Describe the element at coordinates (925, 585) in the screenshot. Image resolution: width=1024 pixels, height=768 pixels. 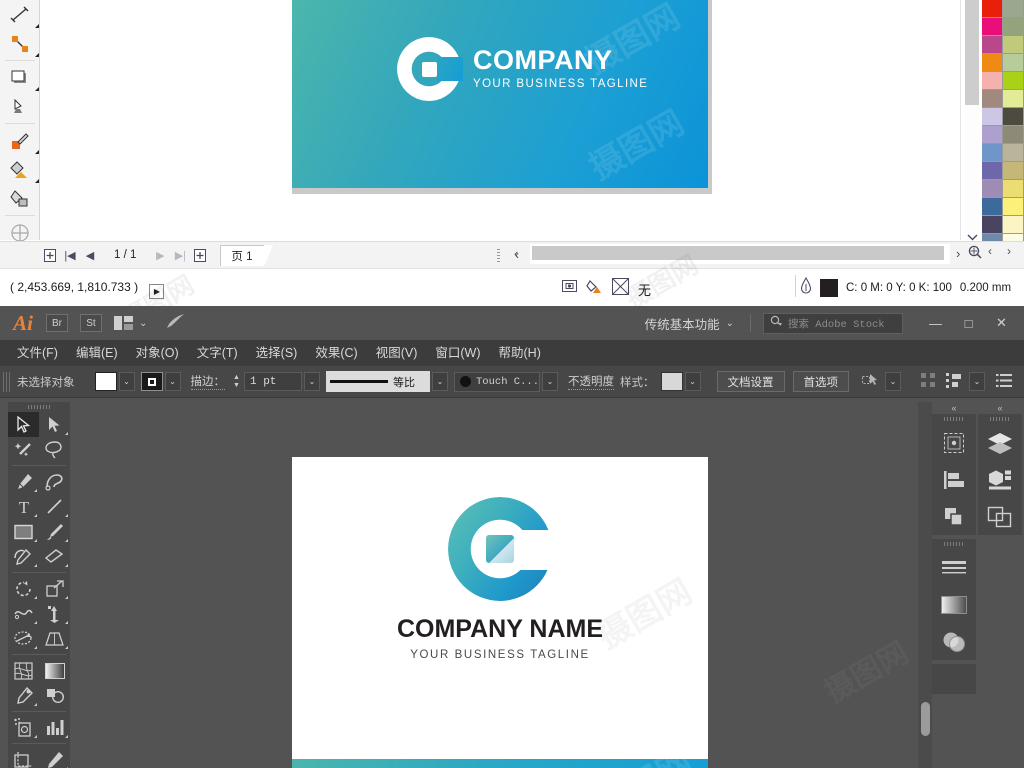
I see `document-vertical-scrollbar` at that location.